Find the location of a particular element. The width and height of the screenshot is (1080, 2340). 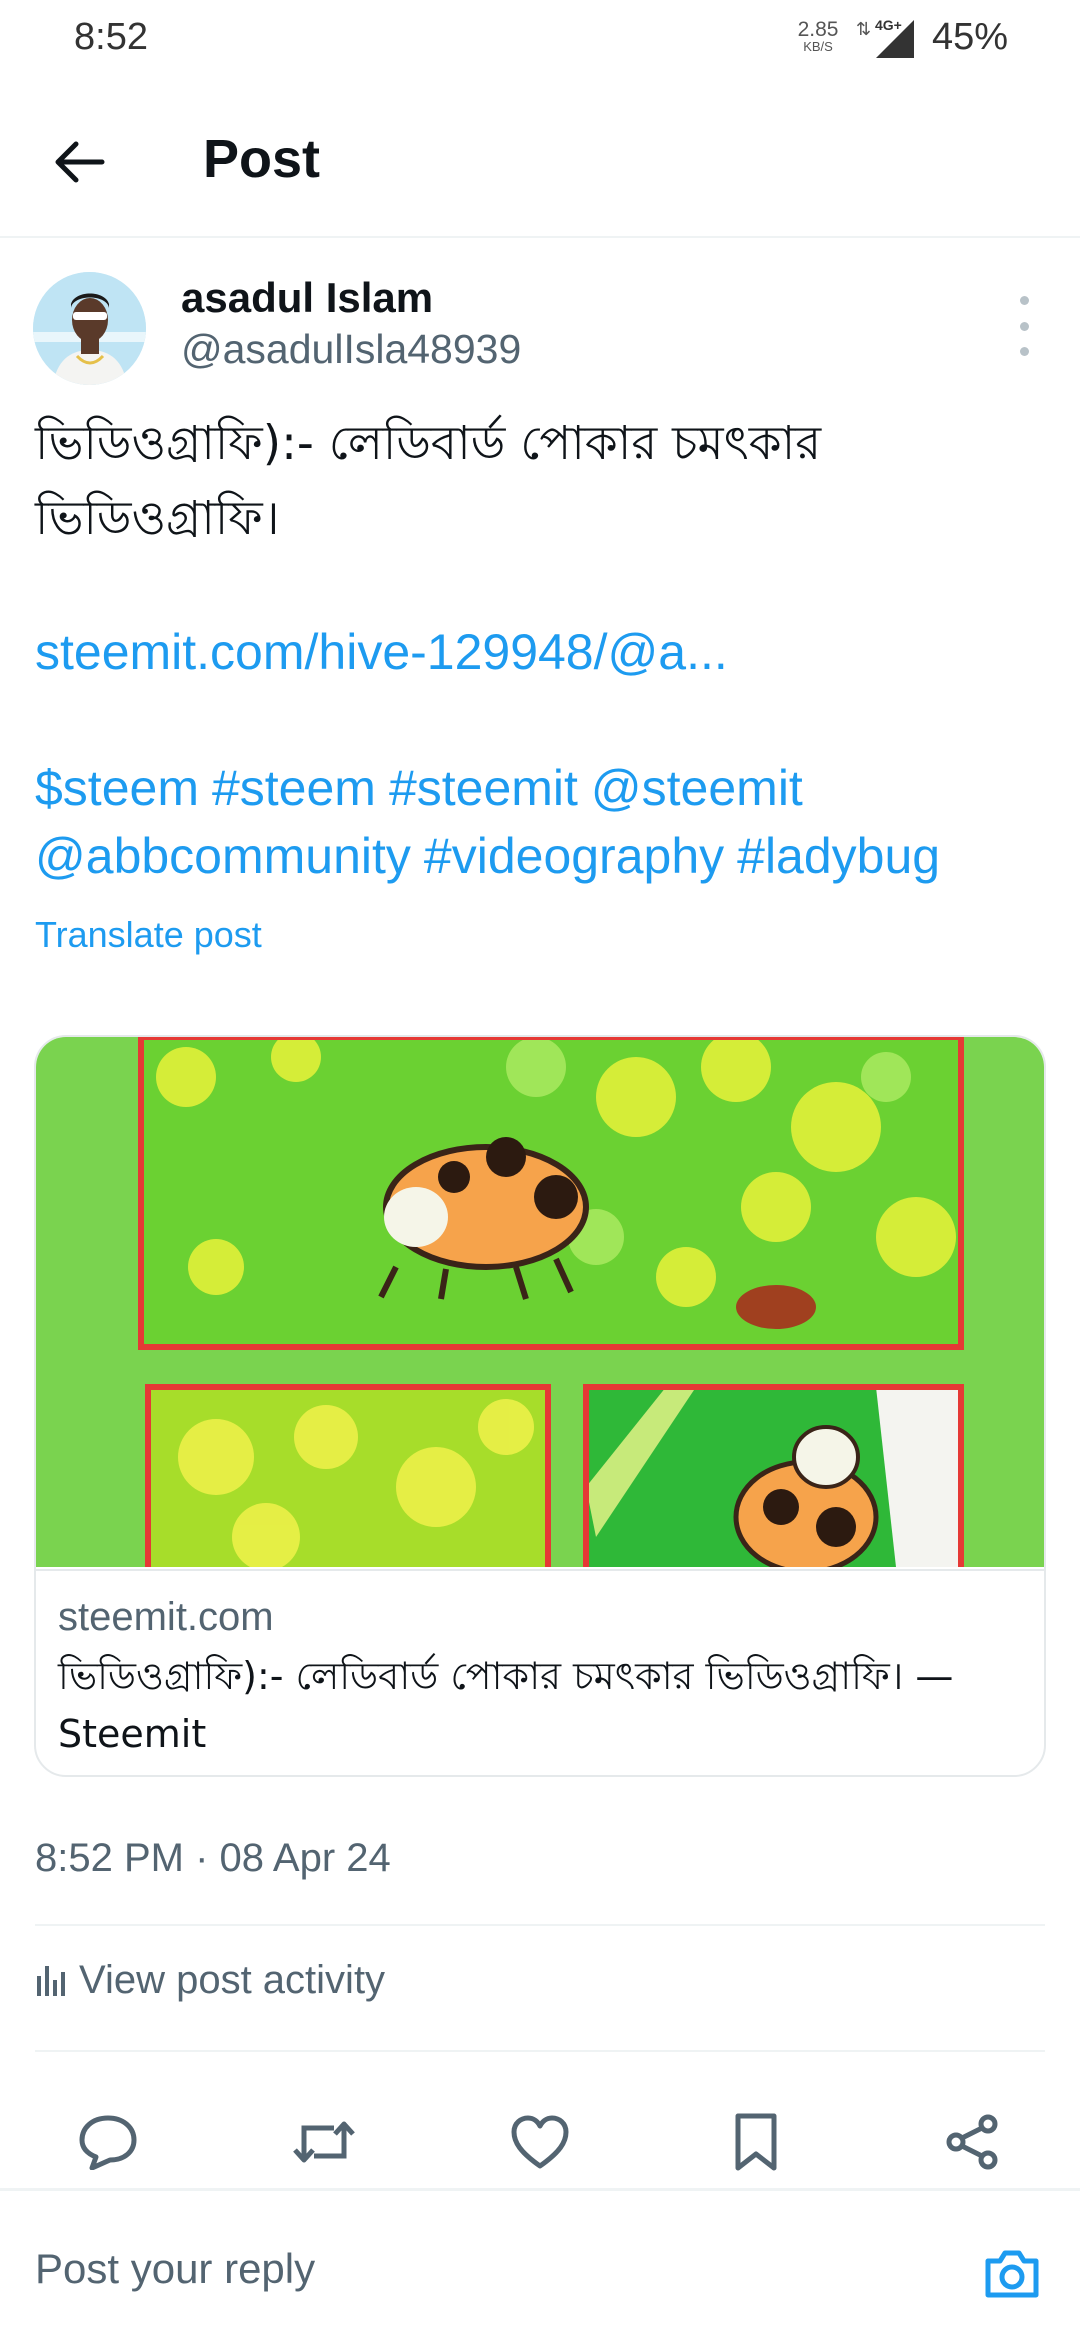

mention-link: @steemit is located at coordinates (697, 788).